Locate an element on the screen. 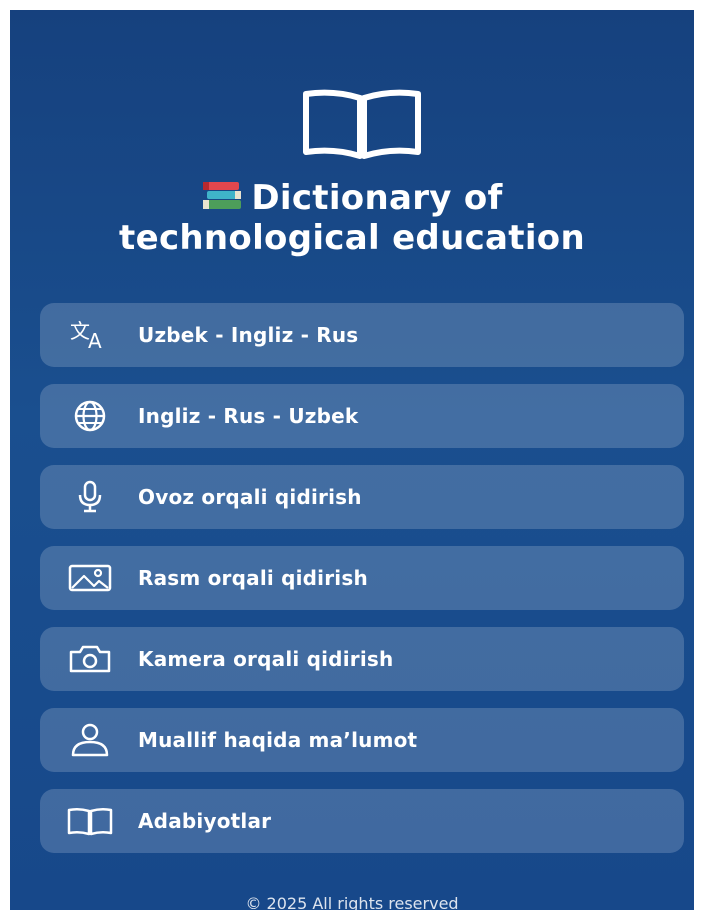 The image size is (704, 910). menu-item-label: Ingliz - Rus - Uzbek is located at coordinates (248, 416).